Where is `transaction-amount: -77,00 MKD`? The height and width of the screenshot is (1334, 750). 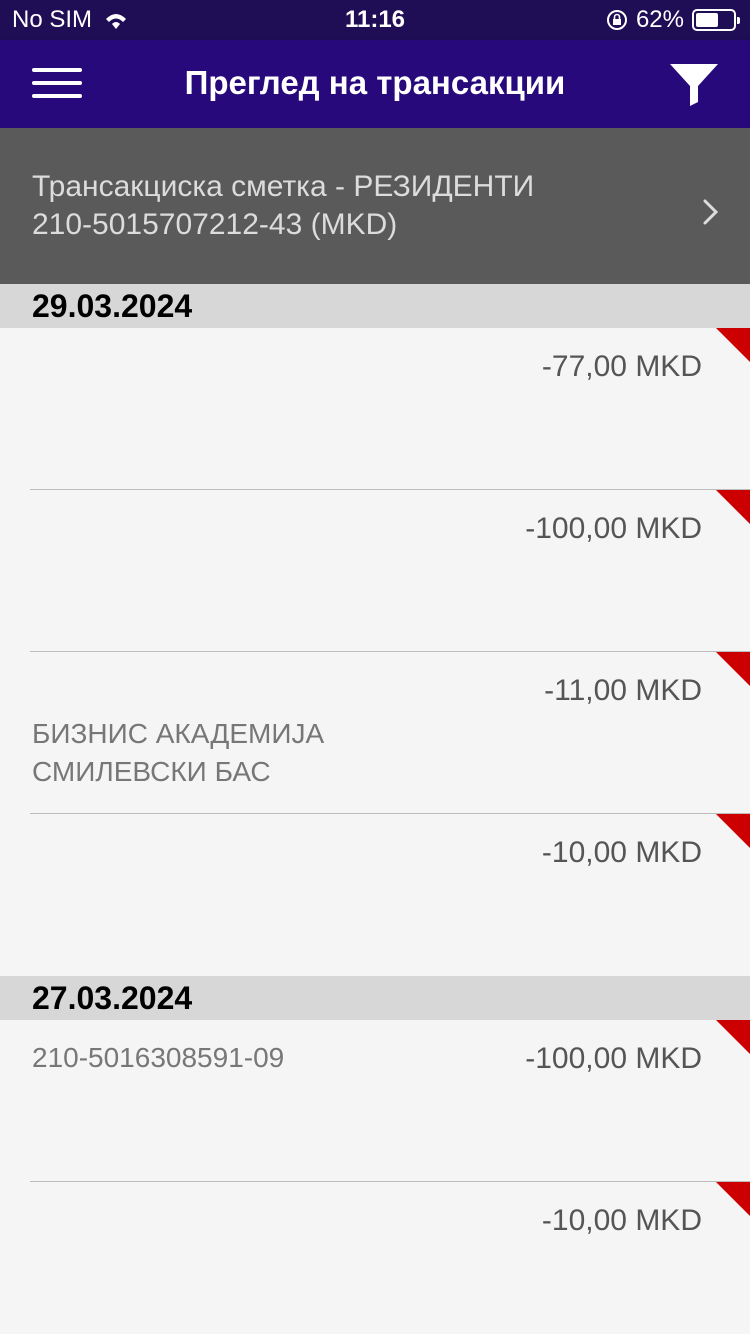 transaction-amount: -77,00 MKD is located at coordinates (621, 366).